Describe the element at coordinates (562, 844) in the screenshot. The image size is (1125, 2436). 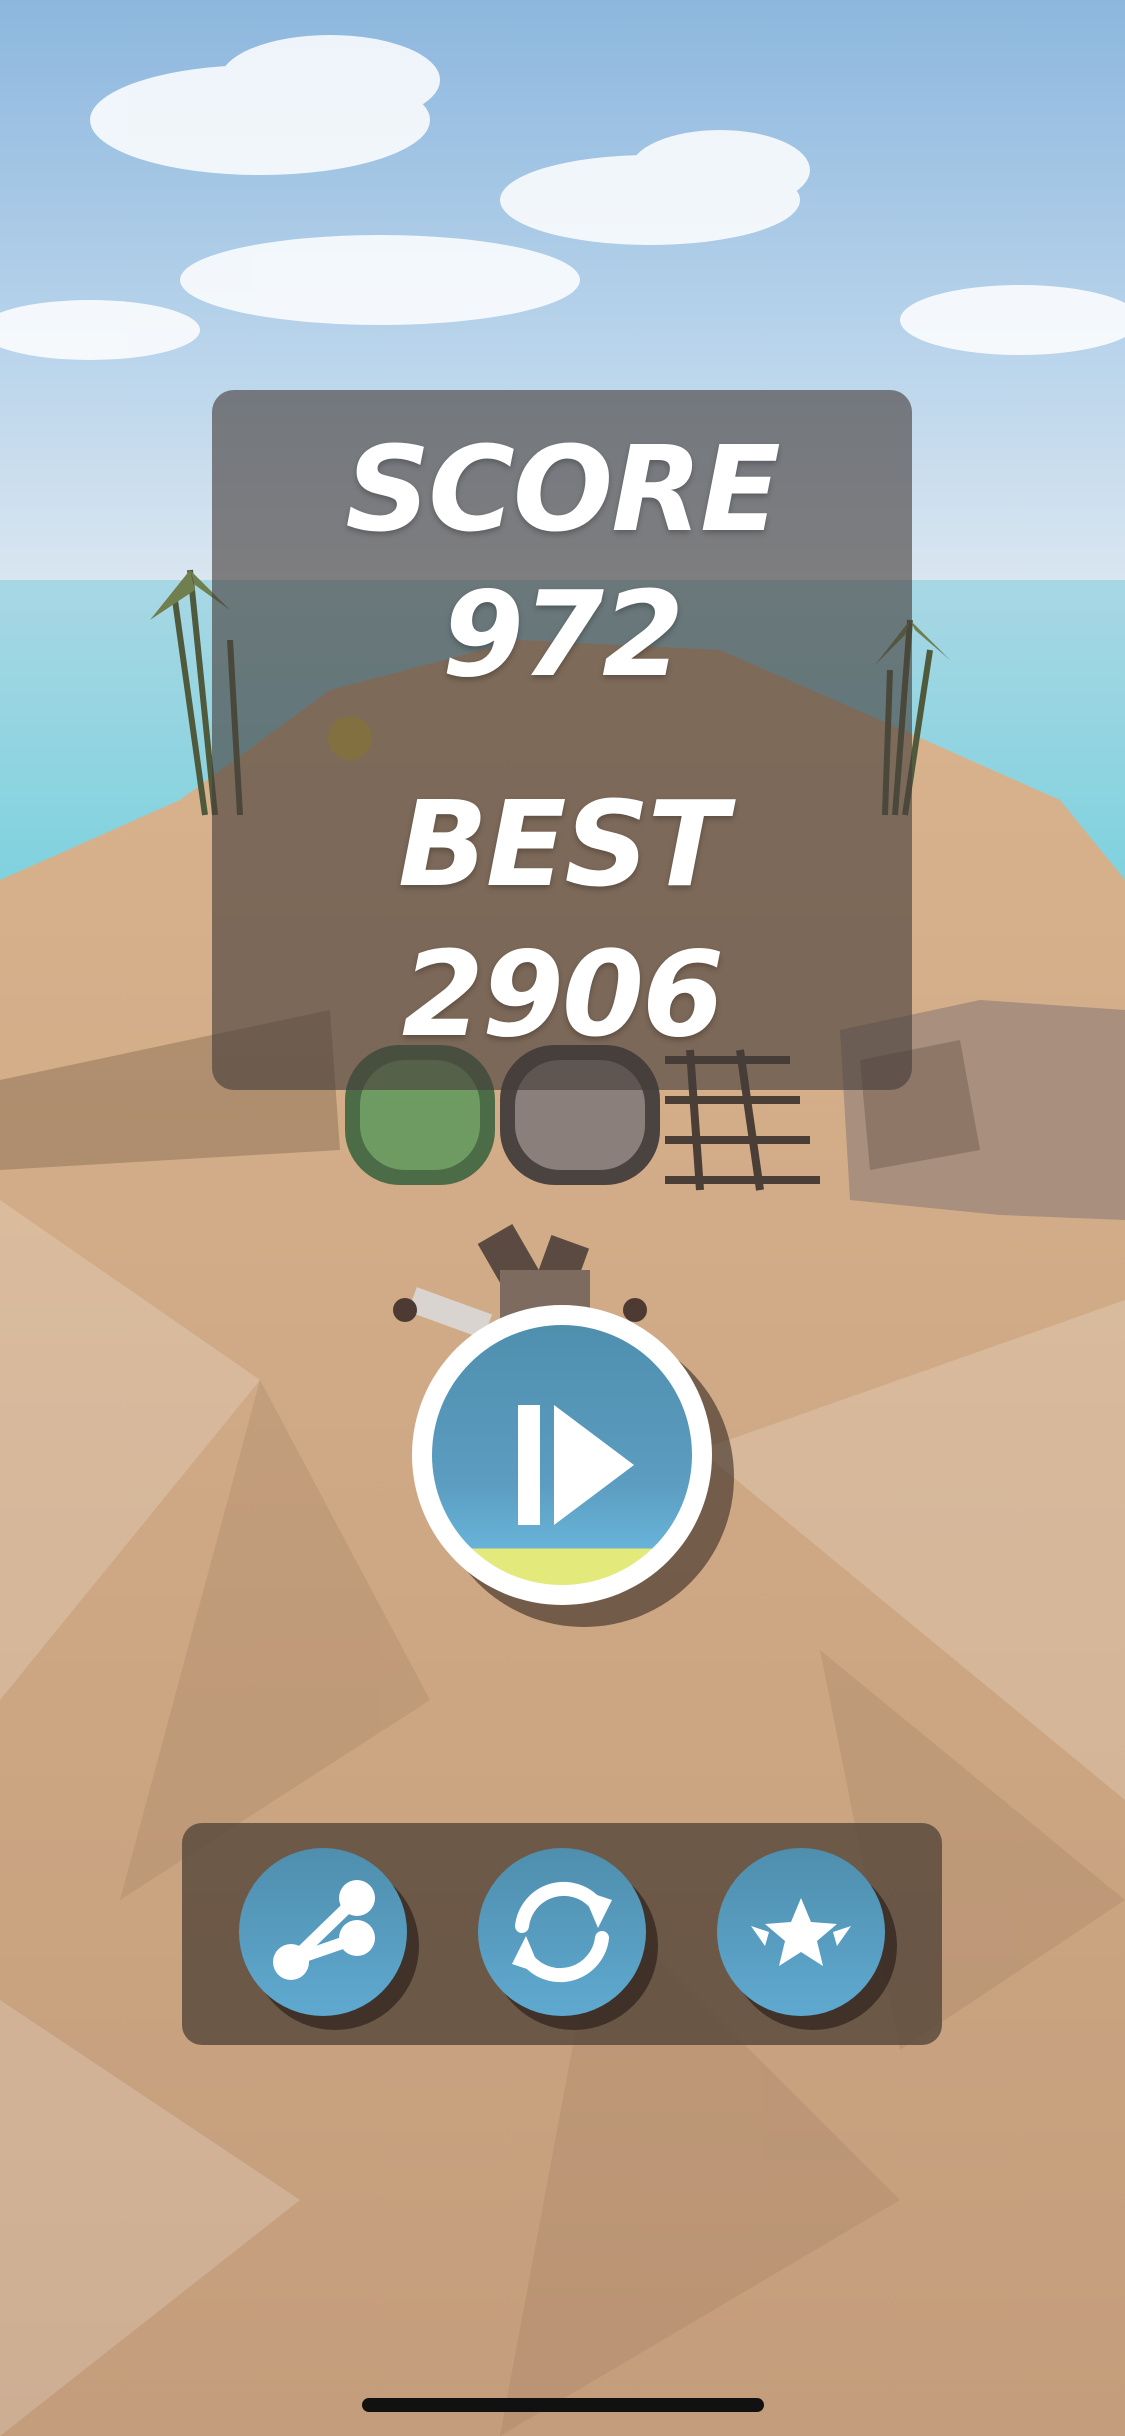
I see `best-label: BEST` at that location.